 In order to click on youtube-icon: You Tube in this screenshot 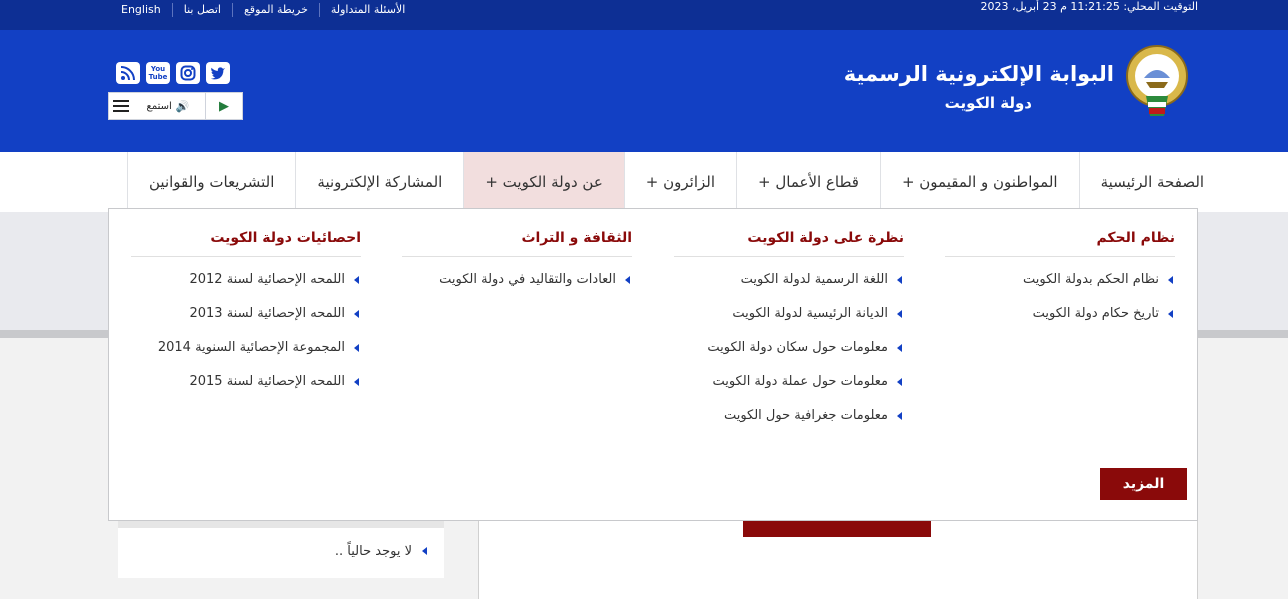, I will do `click(158, 73)`.